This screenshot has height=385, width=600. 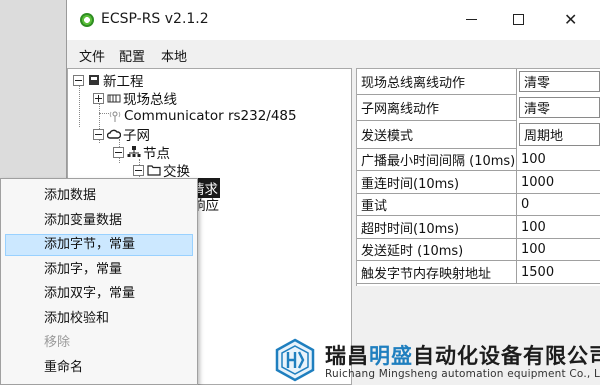 I want to click on menu-bar: 文件 配置 本地, so click(x=333, y=53).